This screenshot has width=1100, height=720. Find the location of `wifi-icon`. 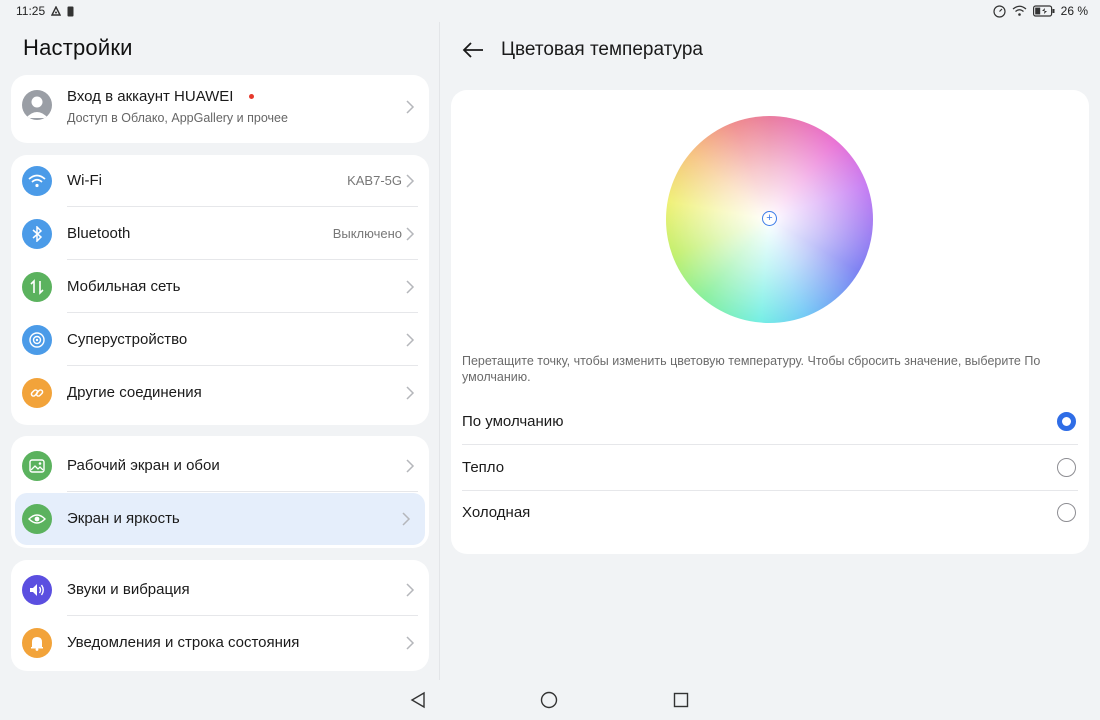

wifi-icon is located at coordinates (37, 181).